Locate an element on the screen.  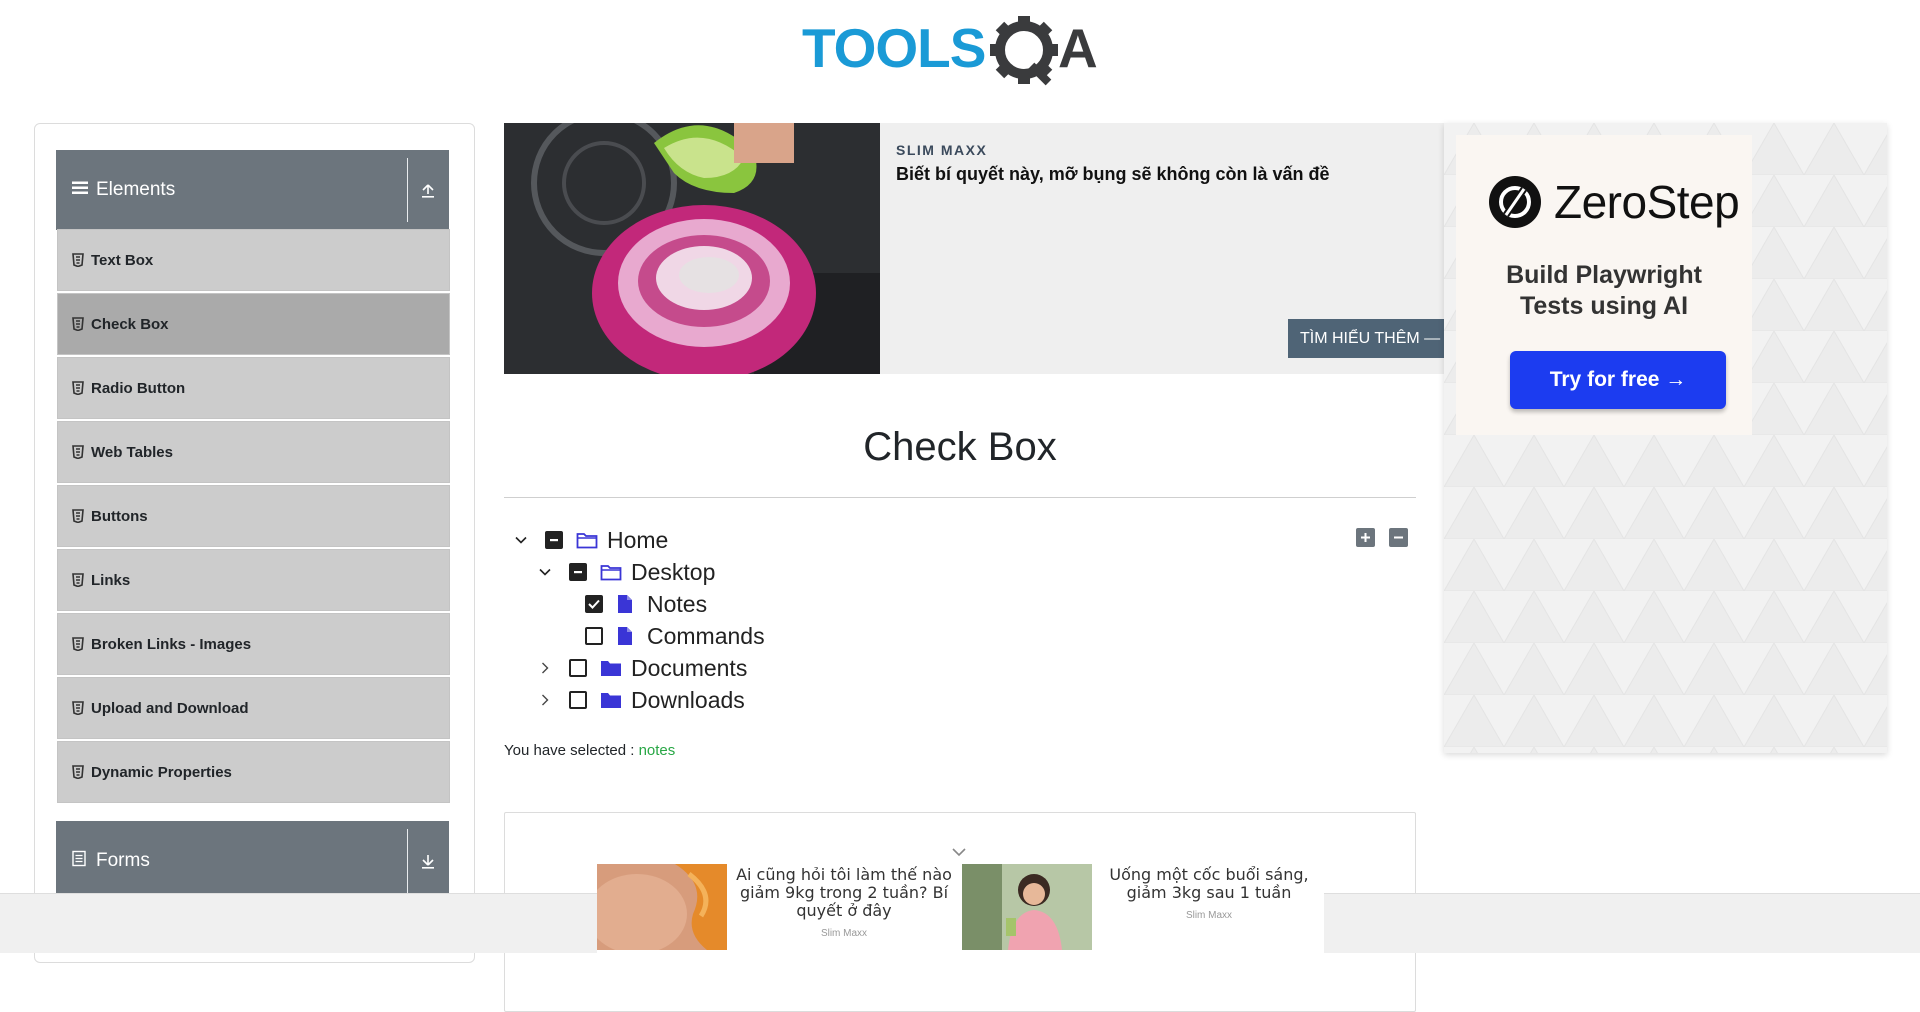
menu-item-check-box: Check Box is located at coordinates (253, 324).